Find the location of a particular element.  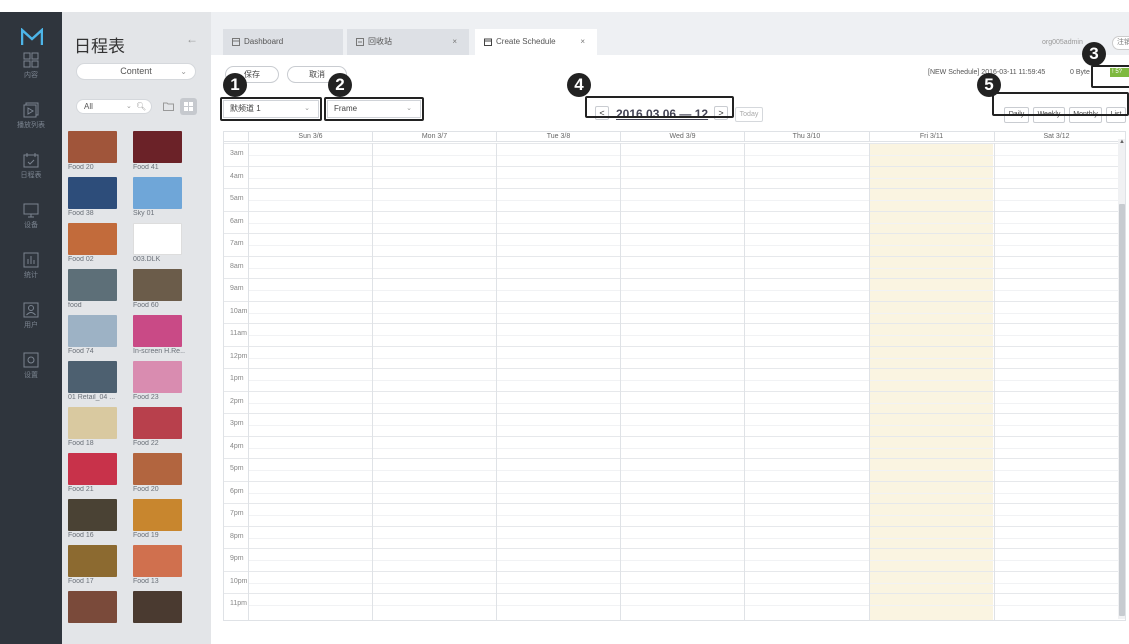

content-thumbnail: Food 41 is located at coordinates (160, 151).